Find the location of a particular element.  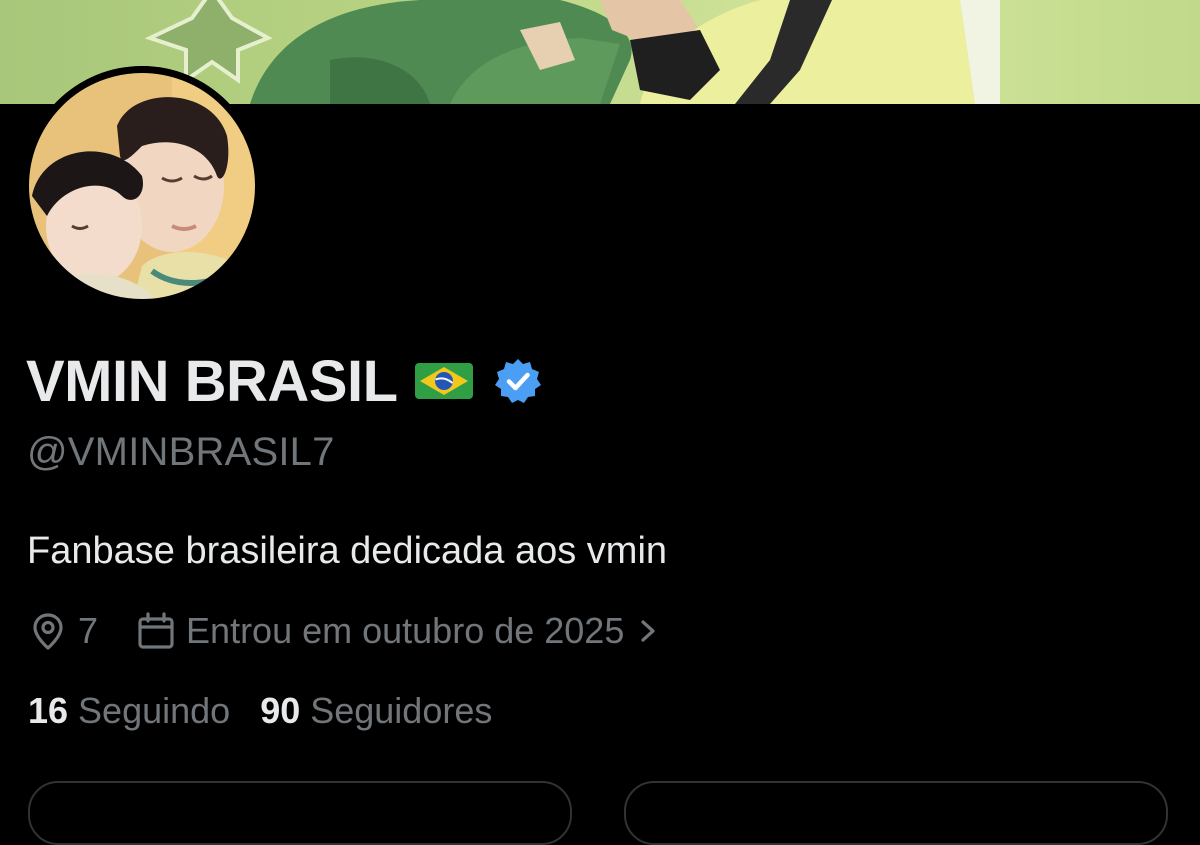

profile-handle: @VMINBRASIL7 is located at coordinates (181, 452).